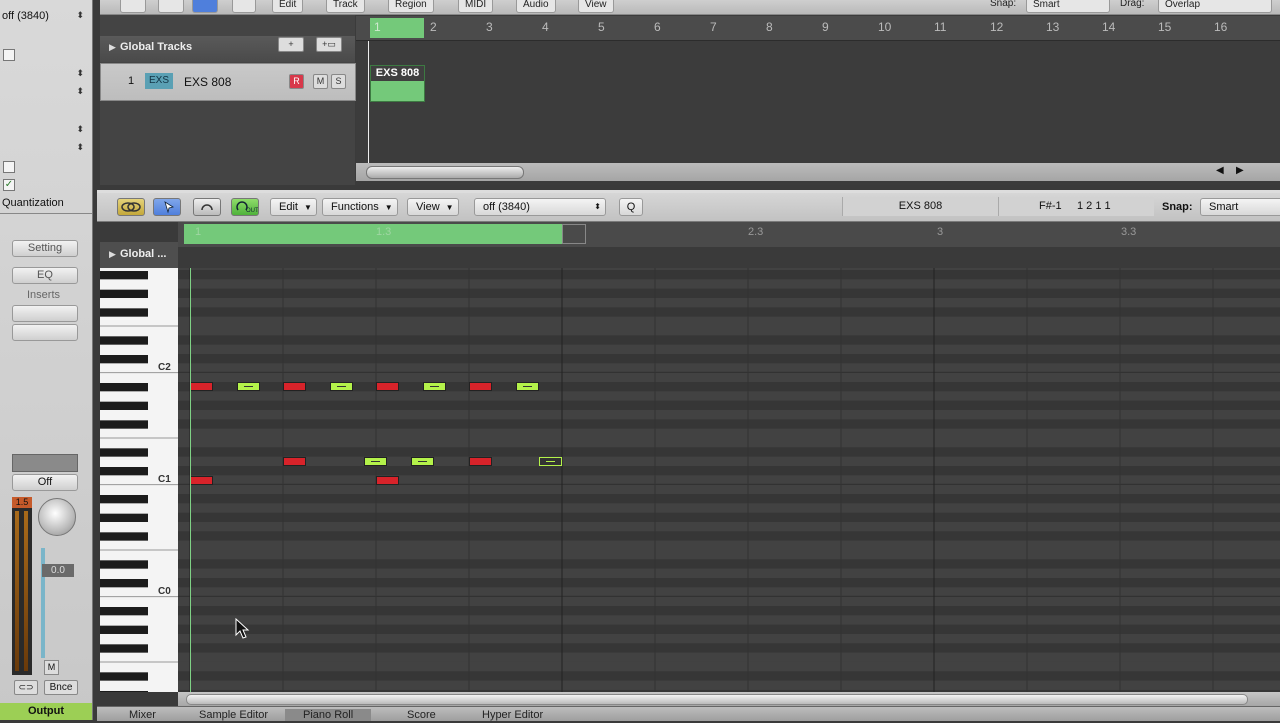 This screenshot has width=1280, height=723. What do you see at coordinates (208, 82) in the screenshot?
I see `track-name: EXS 808` at bounding box center [208, 82].